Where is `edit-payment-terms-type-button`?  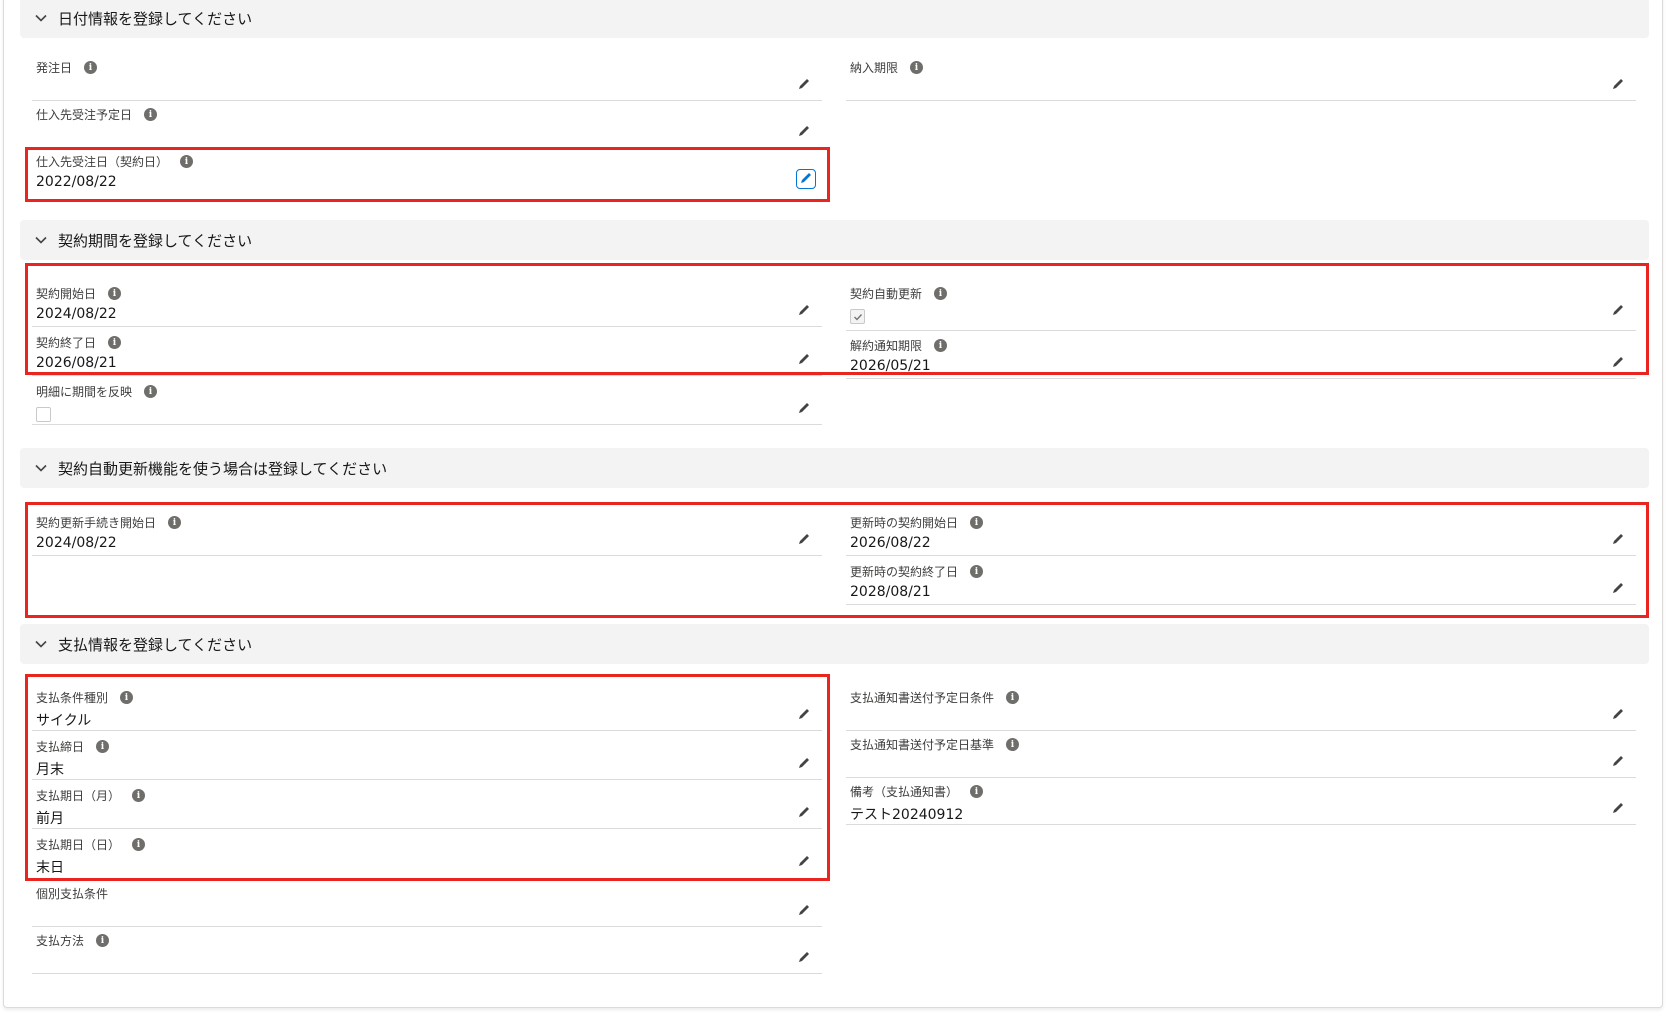
edit-payment-terms-type-button is located at coordinates (804, 715).